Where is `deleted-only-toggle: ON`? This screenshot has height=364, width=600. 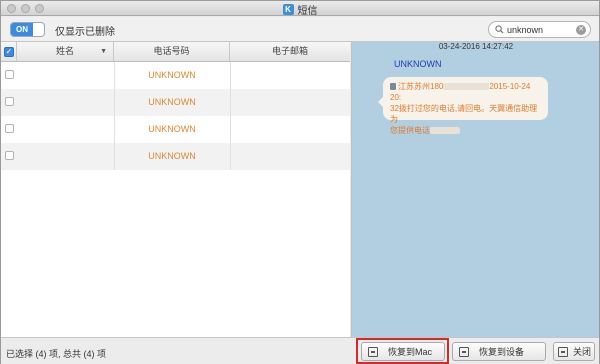 deleted-only-toggle: ON is located at coordinates (27, 29).